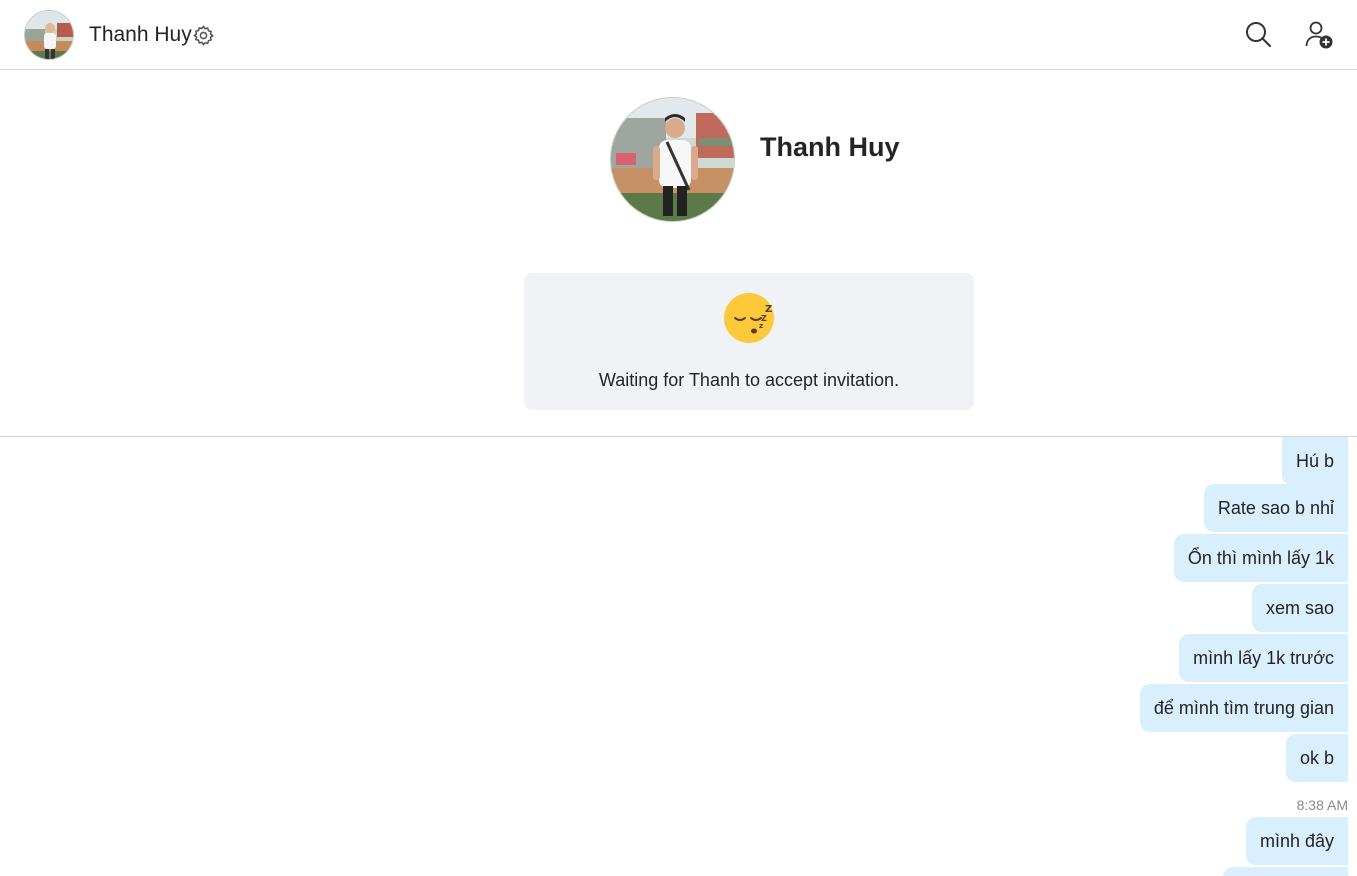 This screenshot has width=1357, height=876. I want to click on message-bubble: Hú b, so click(1314, 461).